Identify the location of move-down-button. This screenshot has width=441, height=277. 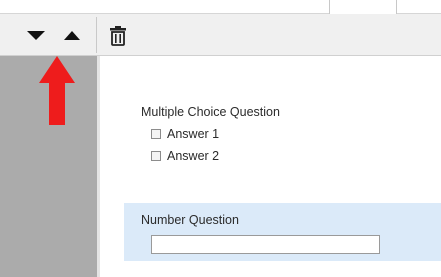
(36, 35).